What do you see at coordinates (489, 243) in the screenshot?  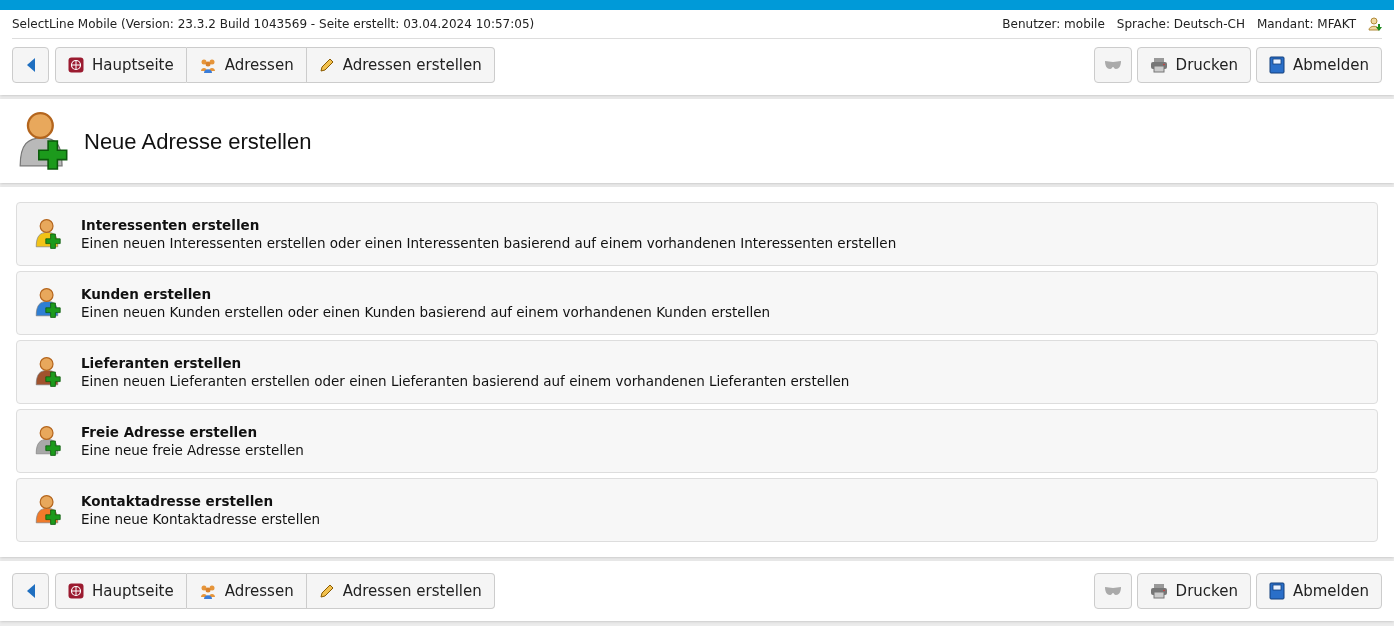 I see `item-description: Einen neuen Interessenten erstellen oder einen Interessenten basierend auf einem vorhandenen Interessenten erstellen` at bounding box center [489, 243].